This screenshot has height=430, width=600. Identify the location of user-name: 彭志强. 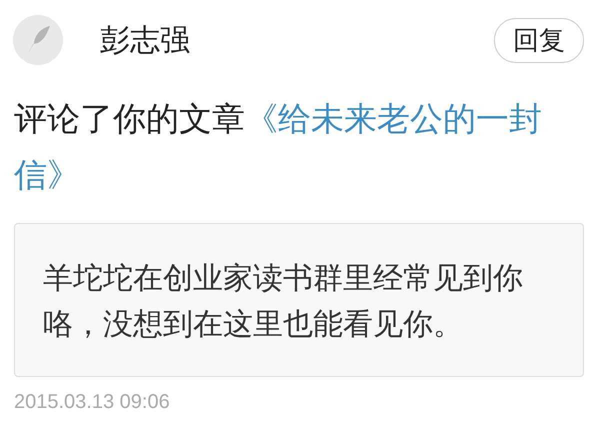
(145, 40).